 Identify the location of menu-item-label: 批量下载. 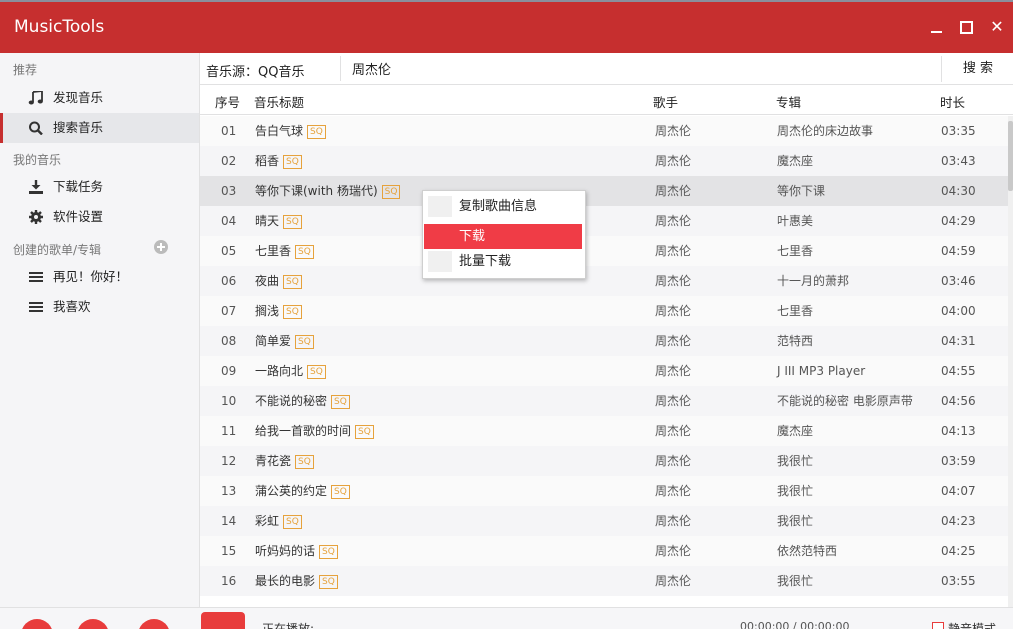
(485, 261).